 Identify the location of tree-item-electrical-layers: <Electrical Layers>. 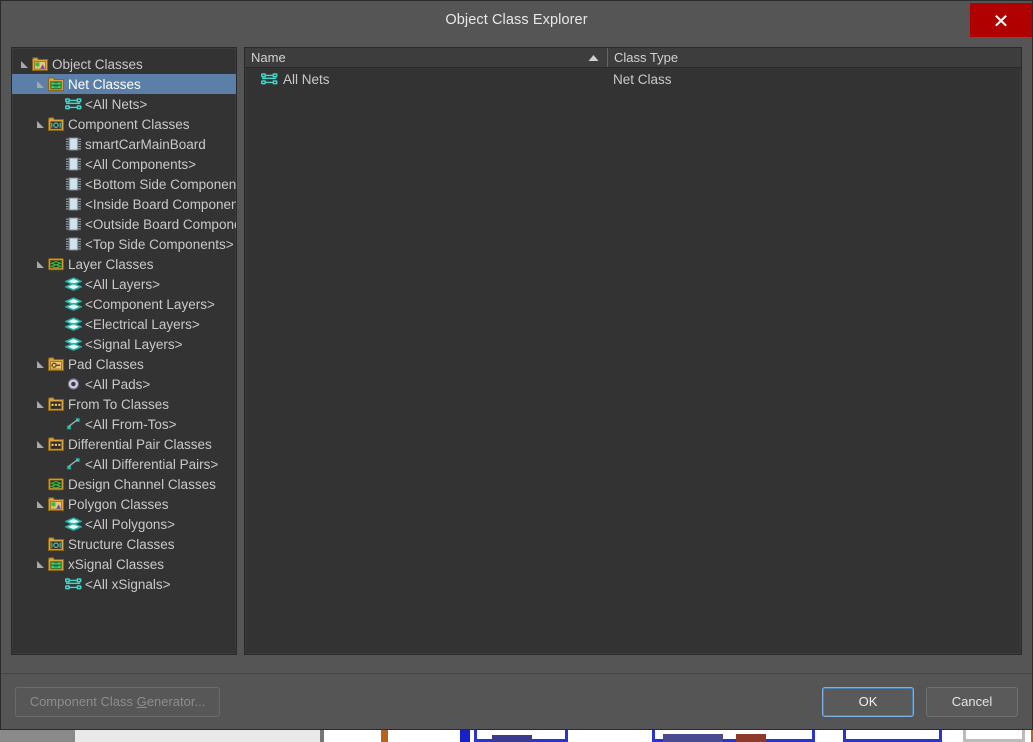
(124, 324).